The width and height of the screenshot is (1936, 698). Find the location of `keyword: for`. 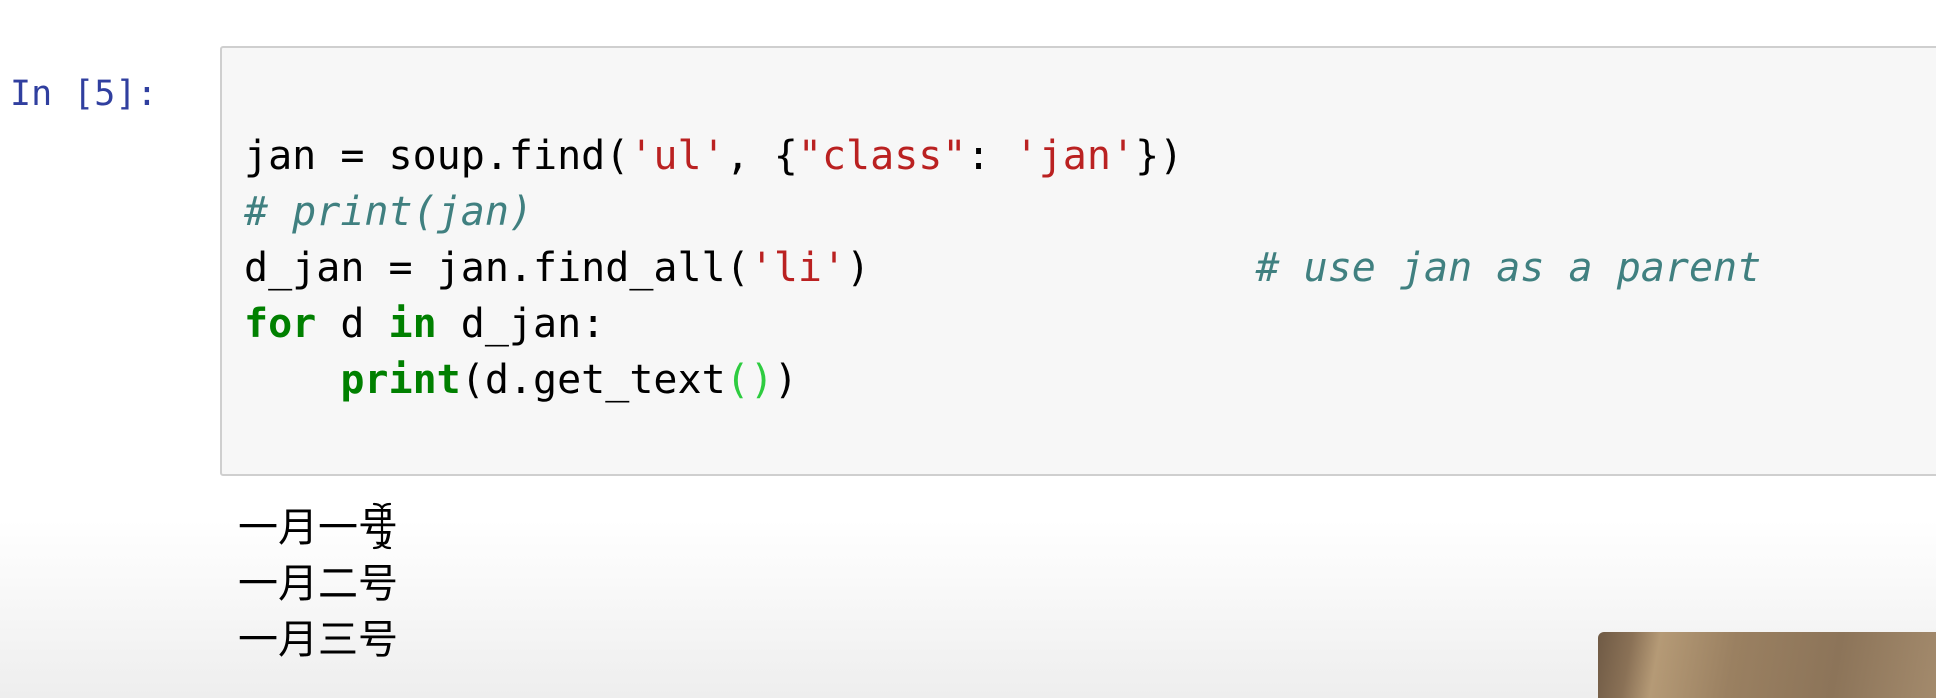

keyword: for is located at coordinates (280, 324).